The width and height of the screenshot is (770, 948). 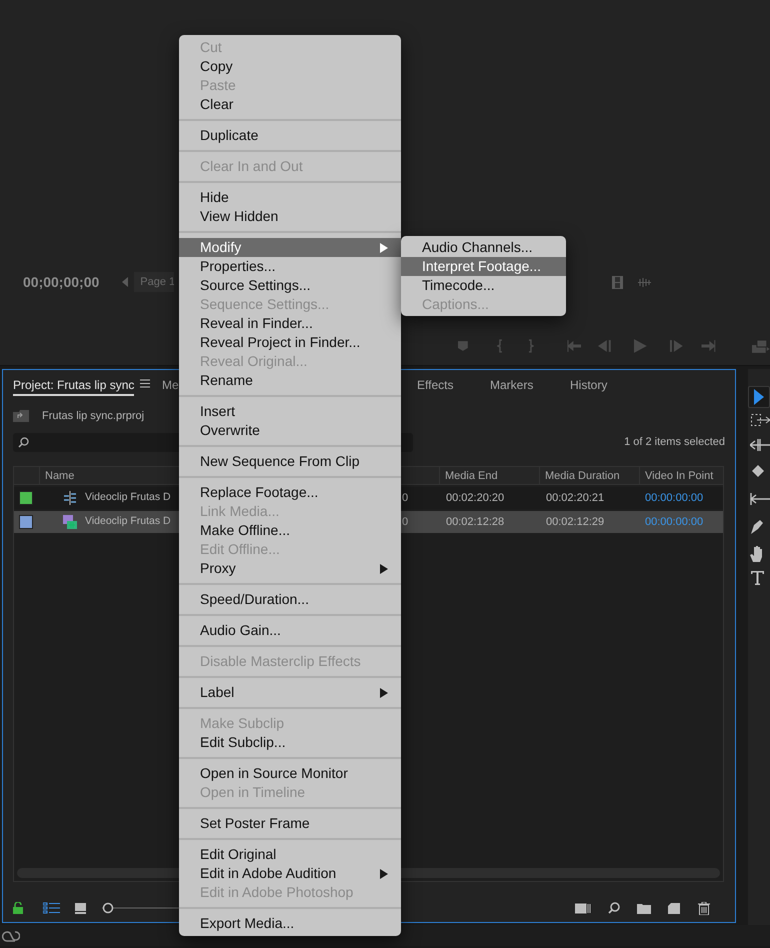 I want to click on table-cell-text: 00:02:20:20, so click(x=475, y=498).